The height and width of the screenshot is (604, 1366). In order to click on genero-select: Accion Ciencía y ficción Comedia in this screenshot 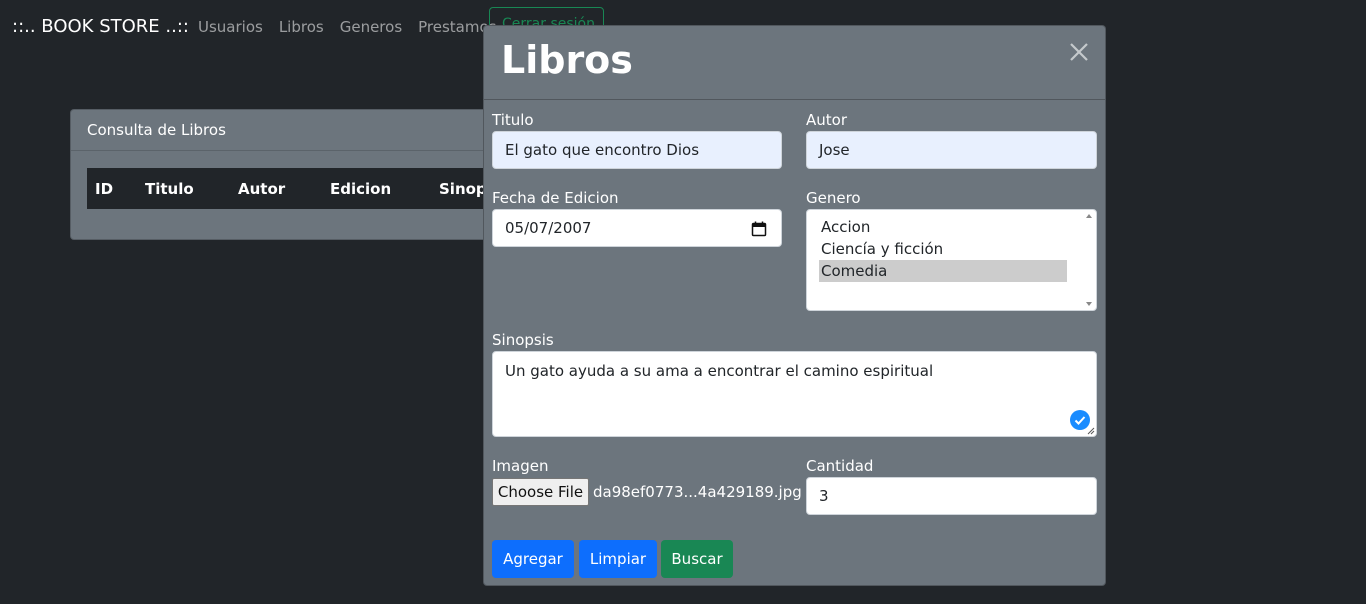, I will do `click(951, 260)`.